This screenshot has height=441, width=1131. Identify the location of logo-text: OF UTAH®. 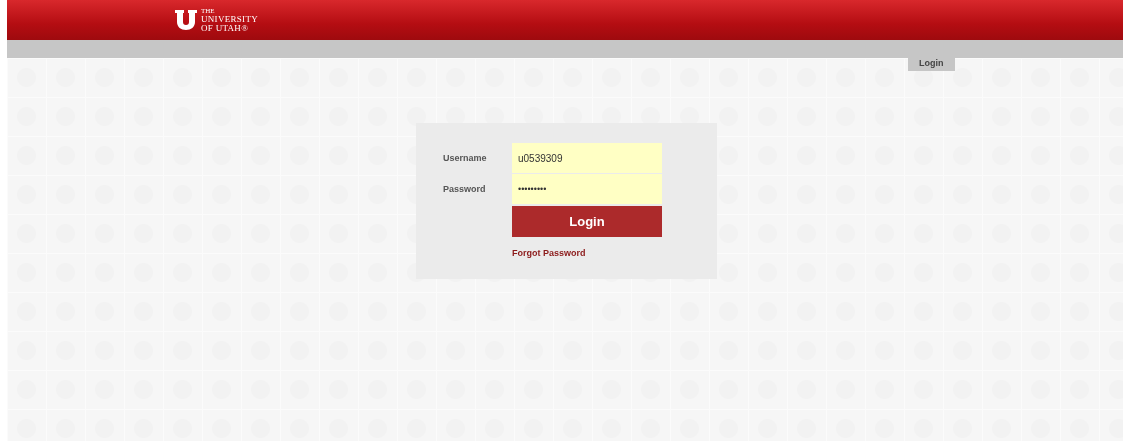
(225, 28).